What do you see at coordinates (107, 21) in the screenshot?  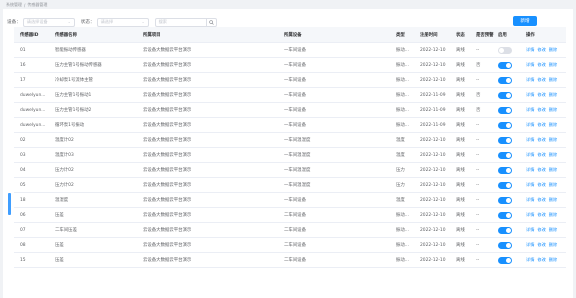 I see `status-select-placeholder: 请选择` at bounding box center [107, 21].